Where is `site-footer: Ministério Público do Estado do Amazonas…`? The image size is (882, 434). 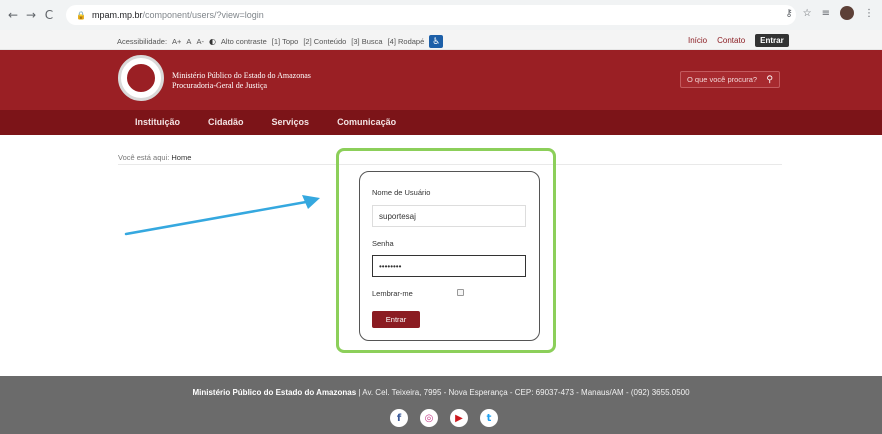
site-footer: Ministério Público do Estado do Amazonas… is located at coordinates (441, 405).